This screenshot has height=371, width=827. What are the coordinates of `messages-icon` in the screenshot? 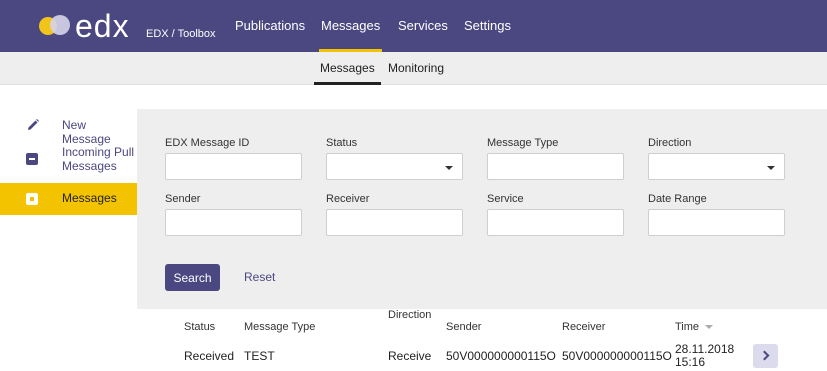 It's located at (33, 200).